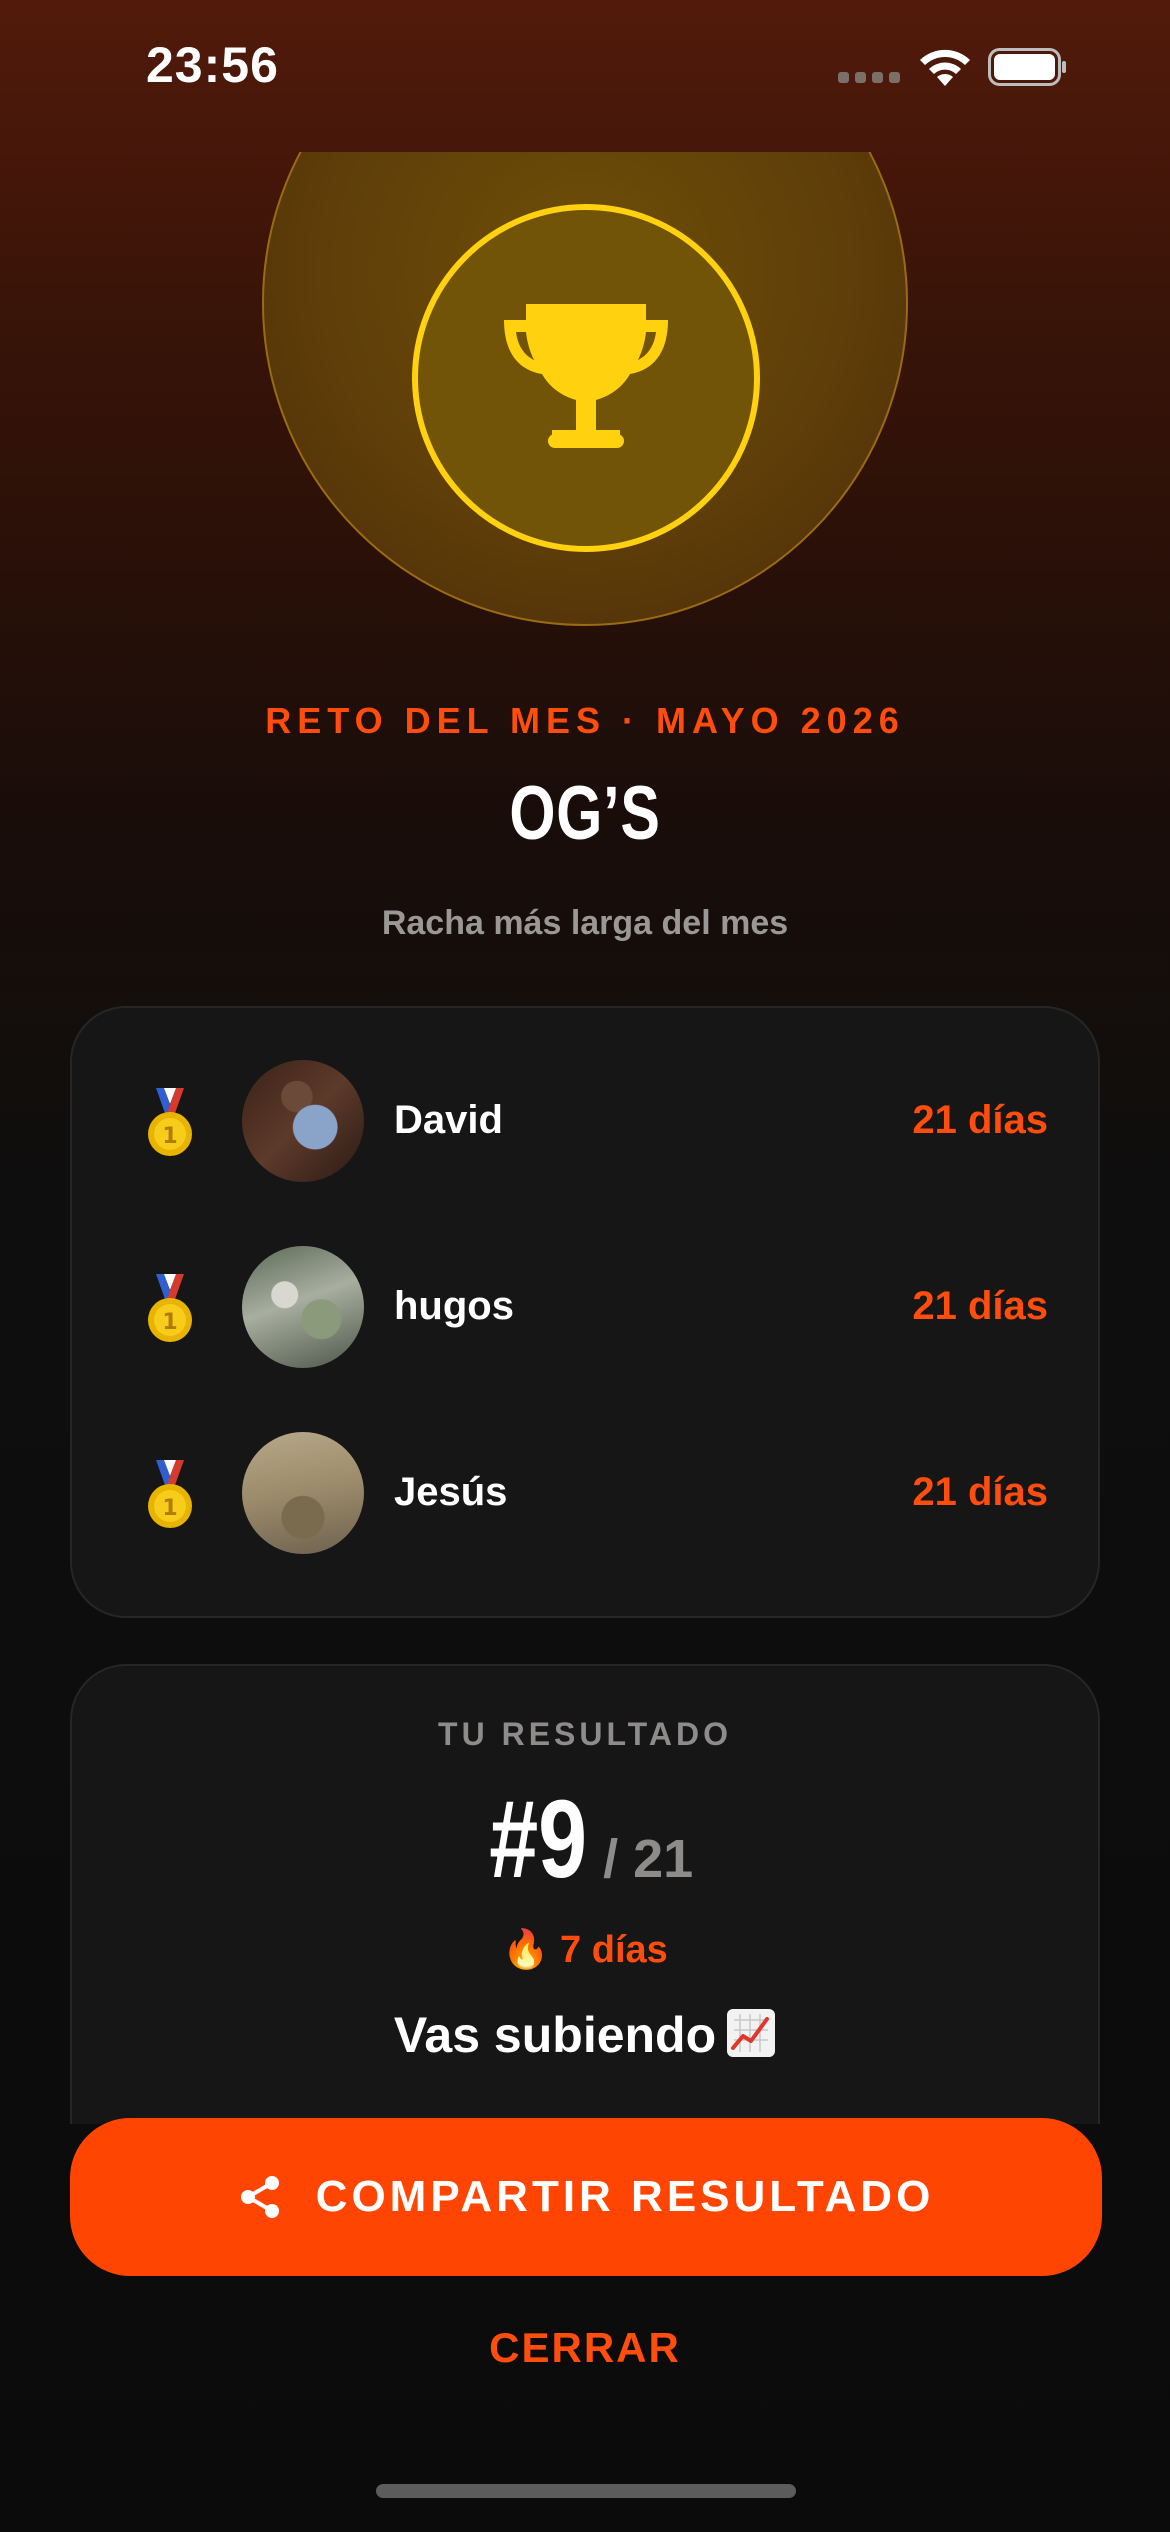 Image resolution: width=1170 pixels, height=2532 pixels. I want to click on wifi-icon, so click(945, 67).